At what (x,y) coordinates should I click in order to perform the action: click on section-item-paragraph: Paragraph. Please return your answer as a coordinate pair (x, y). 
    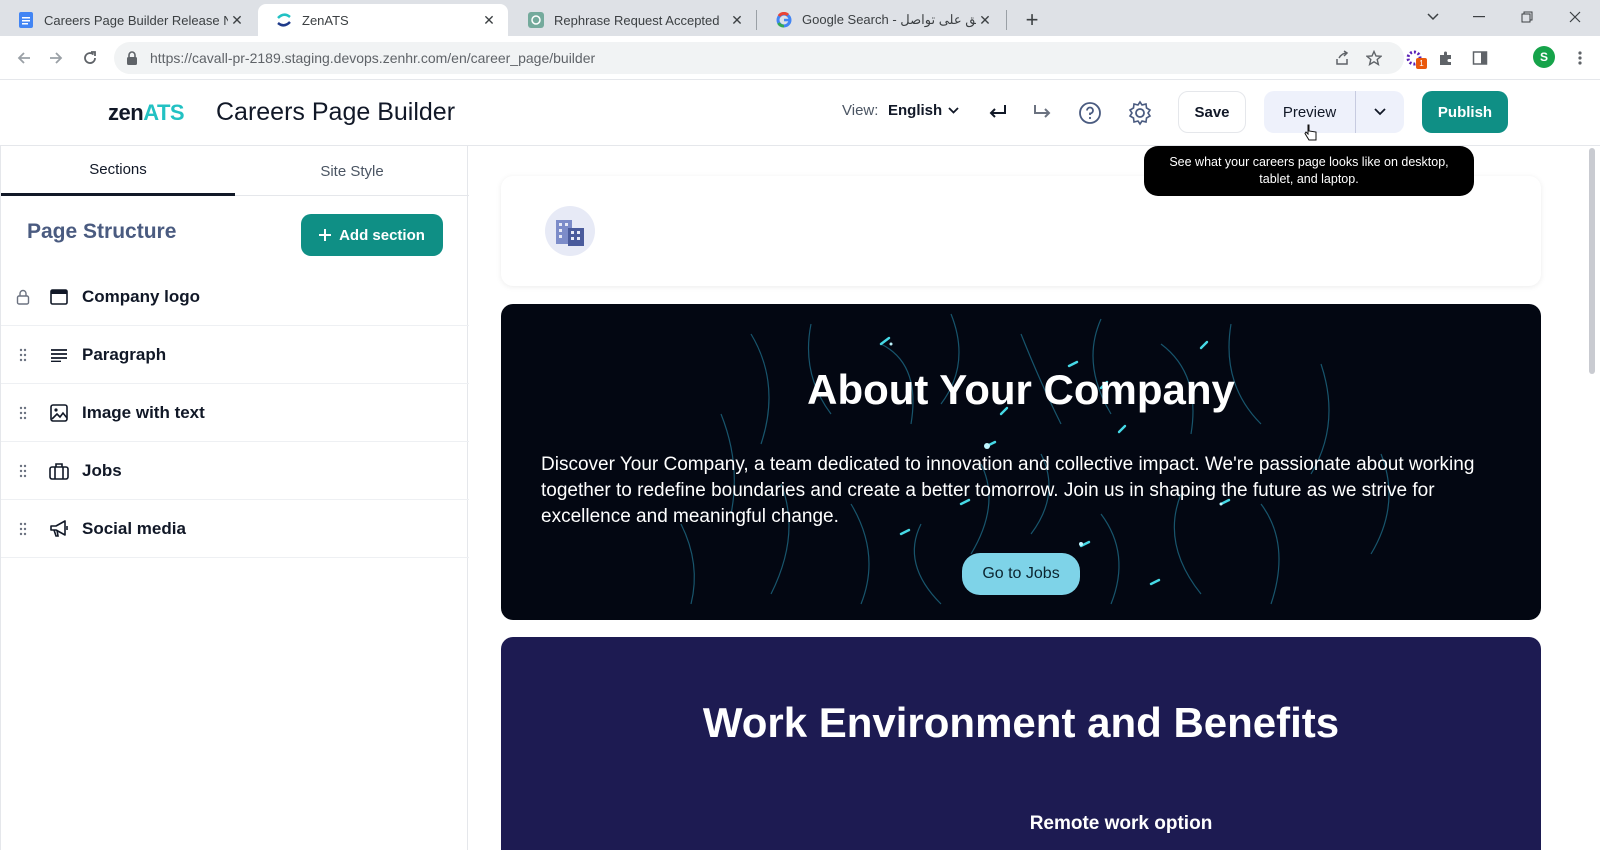
    Looking at the image, I should click on (235, 355).